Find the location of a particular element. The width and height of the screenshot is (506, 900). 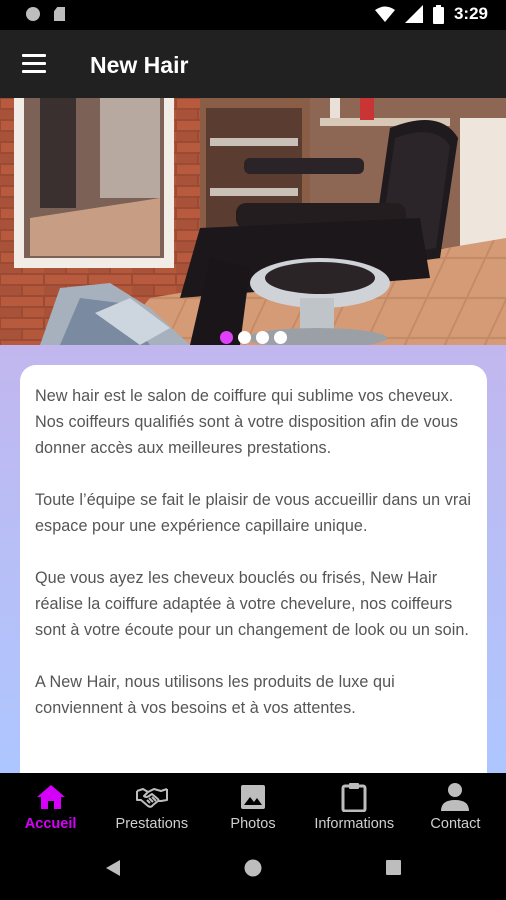

status-bar: 3:29 is located at coordinates (253, 15).